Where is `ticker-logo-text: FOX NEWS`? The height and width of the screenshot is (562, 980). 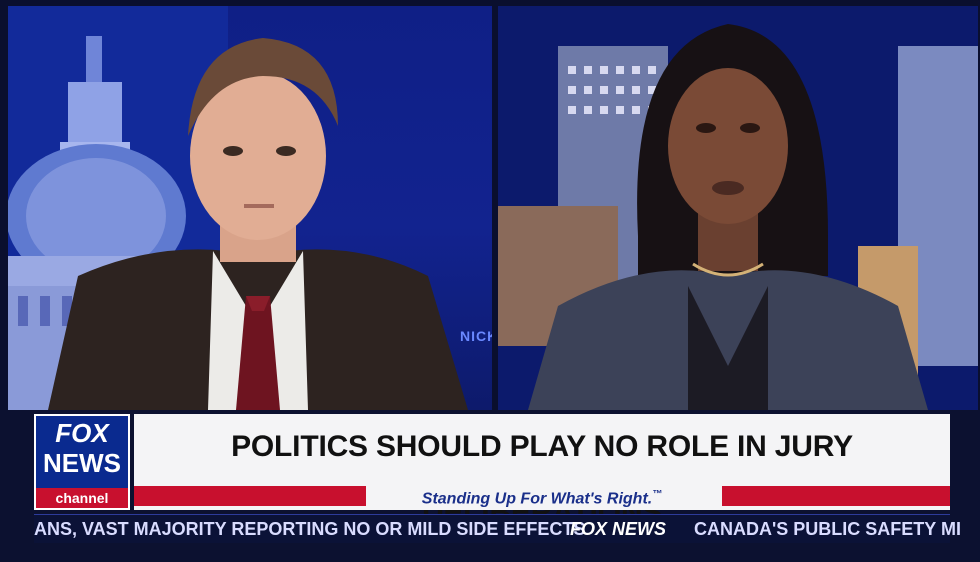
ticker-logo-text: FOX NEWS is located at coordinates (618, 529).